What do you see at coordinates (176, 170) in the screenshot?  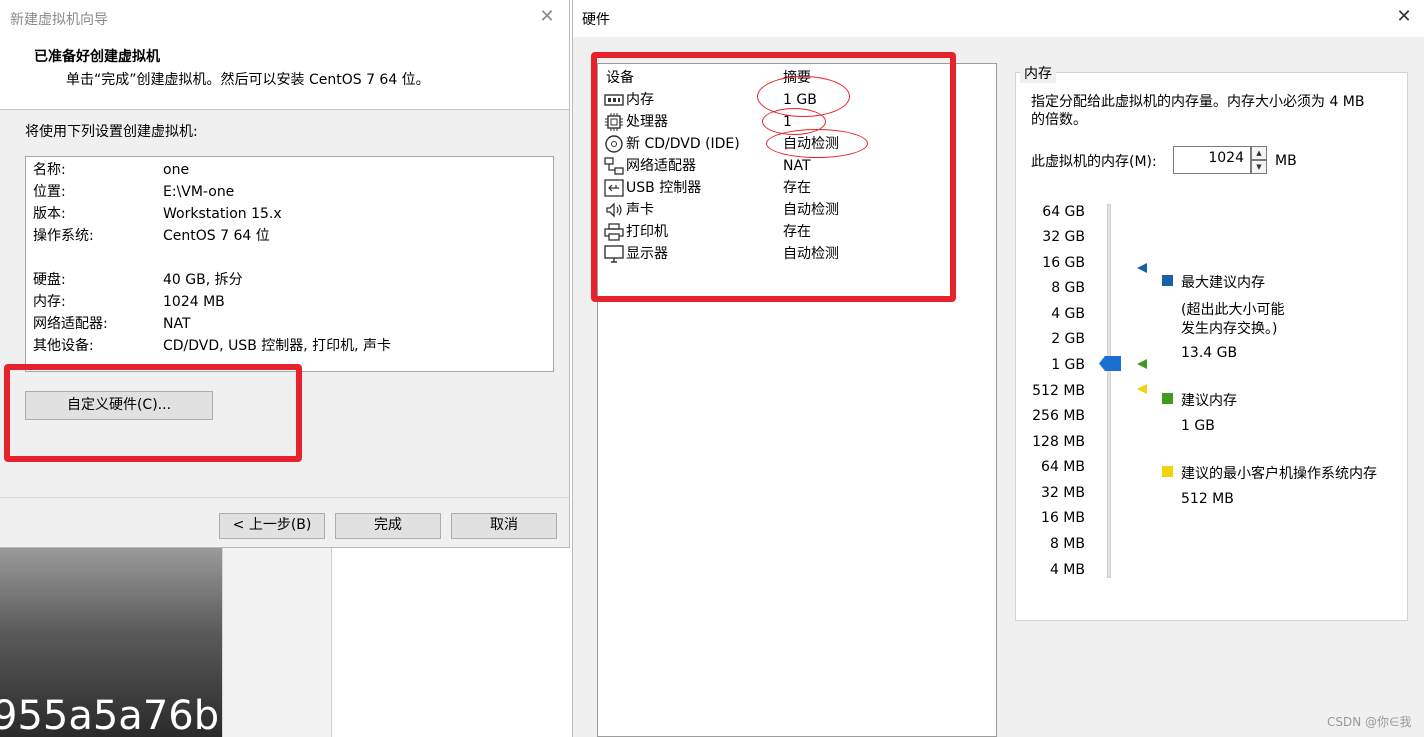 I see `summary-value: one` at bounding box center [176, 170].